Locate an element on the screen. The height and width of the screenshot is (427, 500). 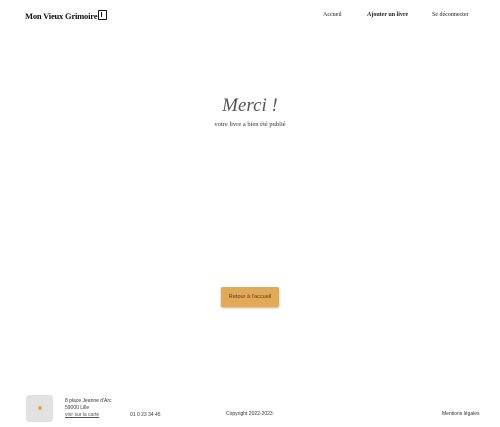
nav-home-link: Accueil is located at coordinates (332, 15).